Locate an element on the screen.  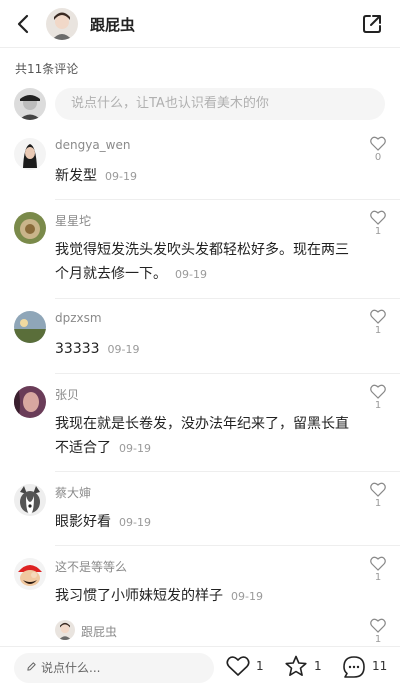
comment-author: 蔡大婶 is located at coordinates (73, 492).